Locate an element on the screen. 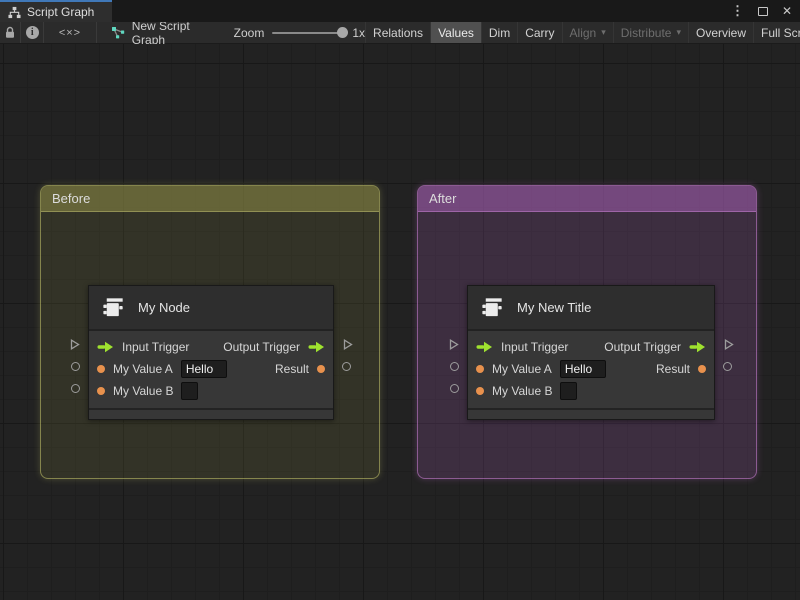 This screenshot has width=800, height=600. group-title: Before is located at coordinates (71, 198).